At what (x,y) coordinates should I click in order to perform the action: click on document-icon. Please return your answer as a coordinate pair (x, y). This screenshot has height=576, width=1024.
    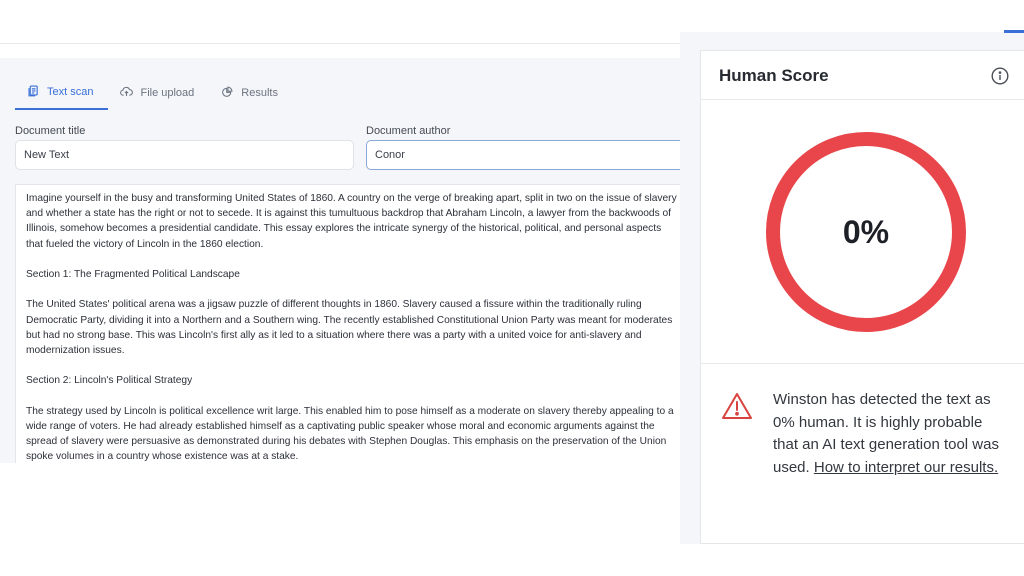
    Looking at the image, I should click on (33, 92).